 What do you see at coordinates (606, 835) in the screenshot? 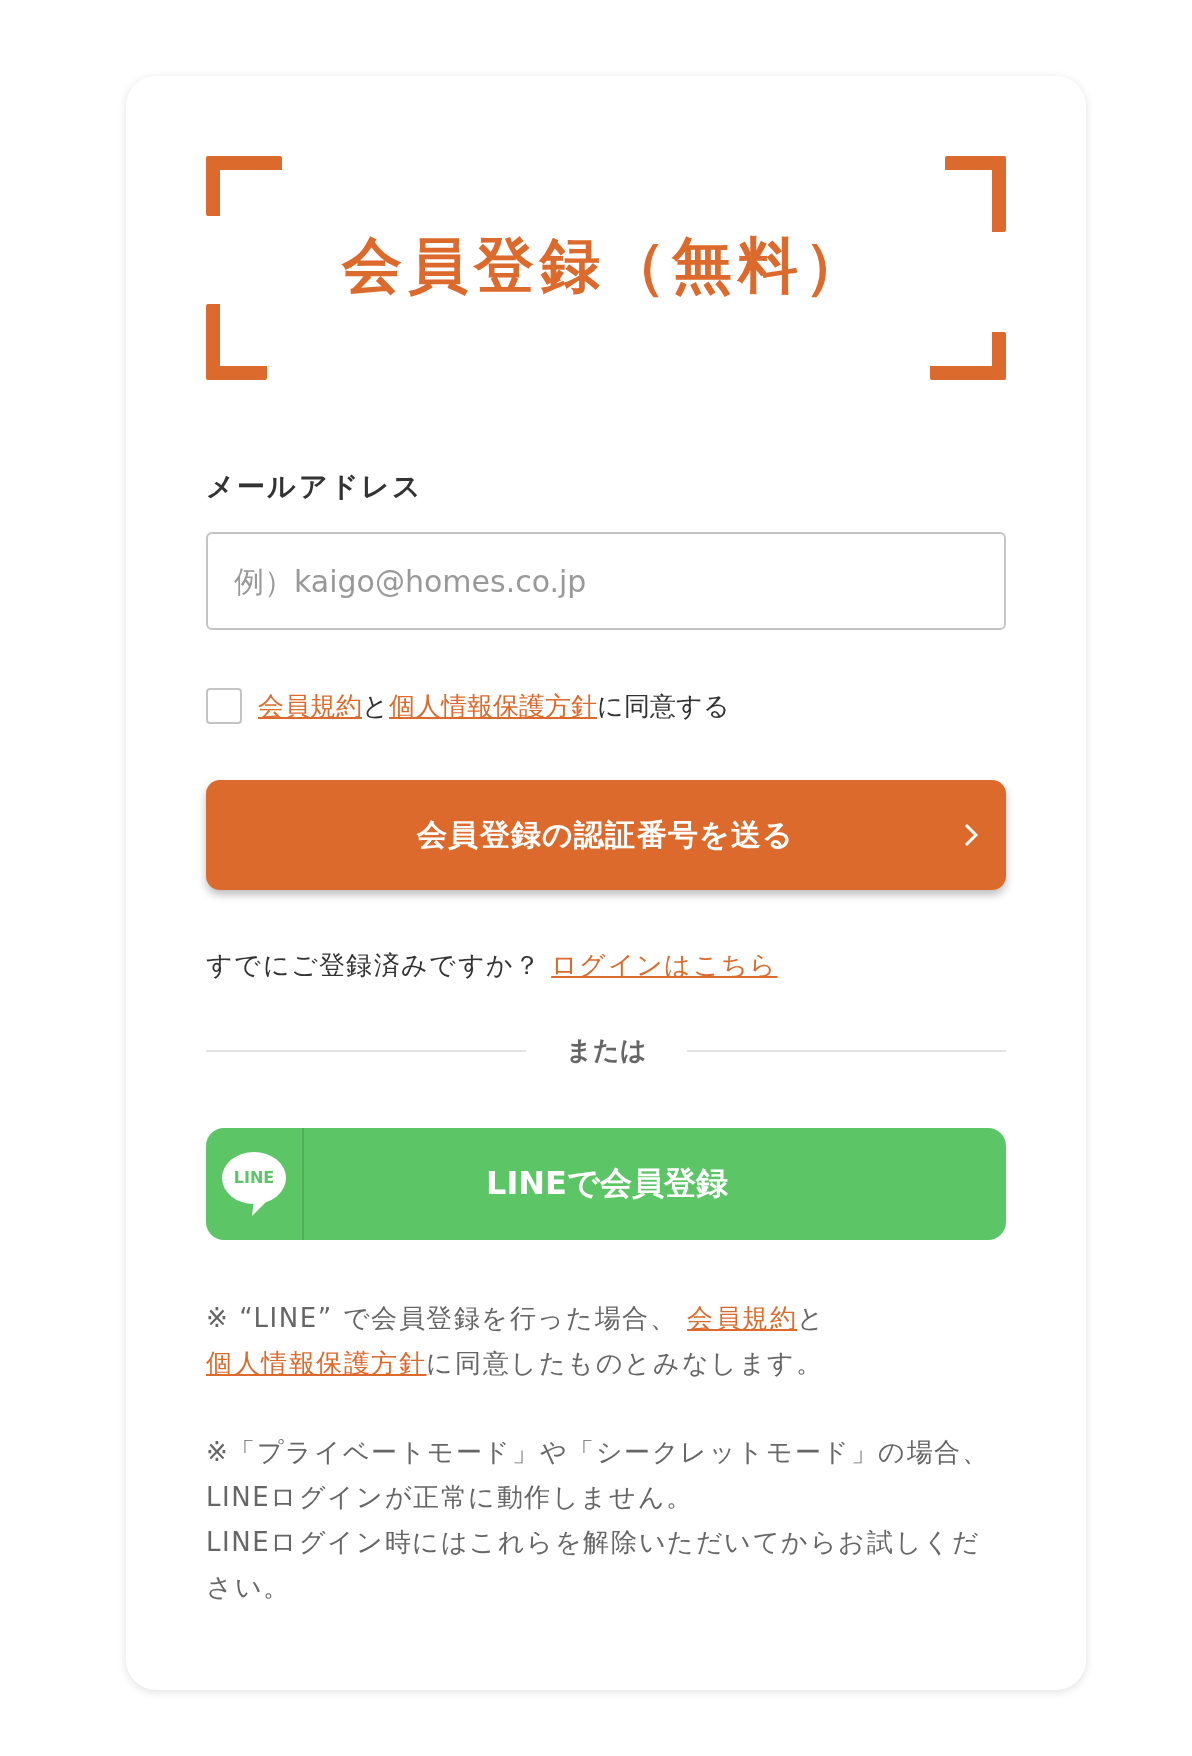
I see `send-code-button: 会員登録の認証番号を送る` at bounding box center [606, 835].